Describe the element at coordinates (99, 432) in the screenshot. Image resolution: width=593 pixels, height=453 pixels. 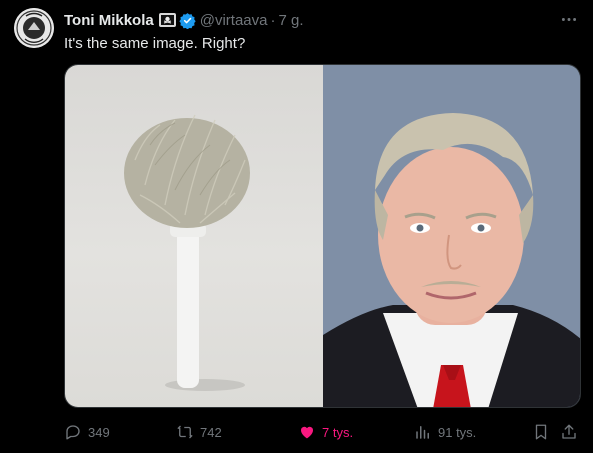
I see `reply-count: 349` at that location.